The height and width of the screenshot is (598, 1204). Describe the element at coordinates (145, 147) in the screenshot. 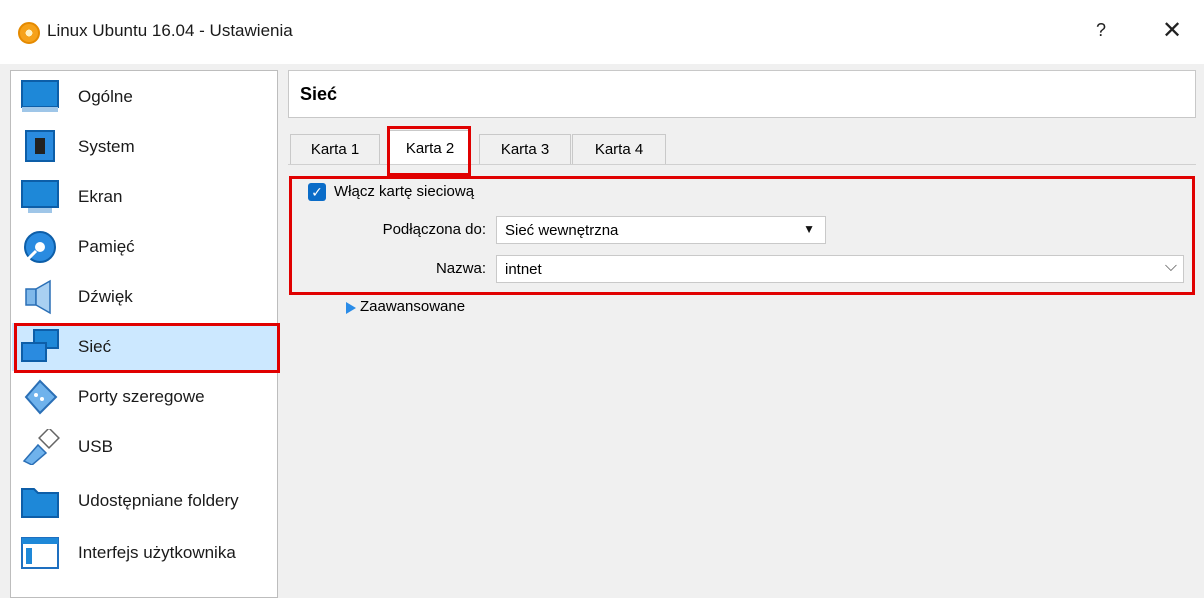

I see `sidebar-item-system: System` at that location.